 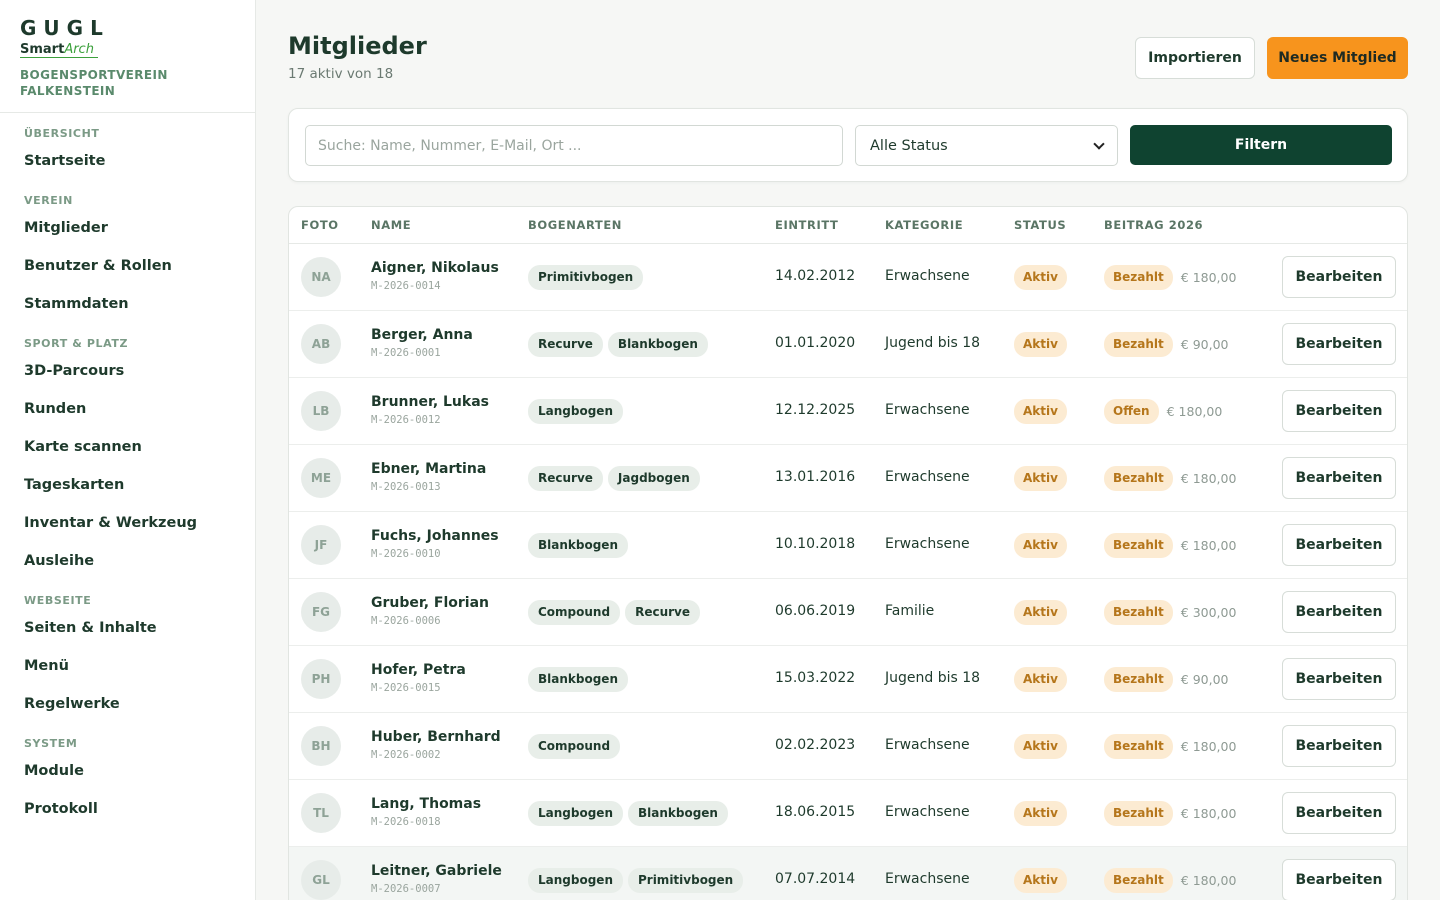 I want to click on member-number: M-2026-0010, so click(x=406, y=554).